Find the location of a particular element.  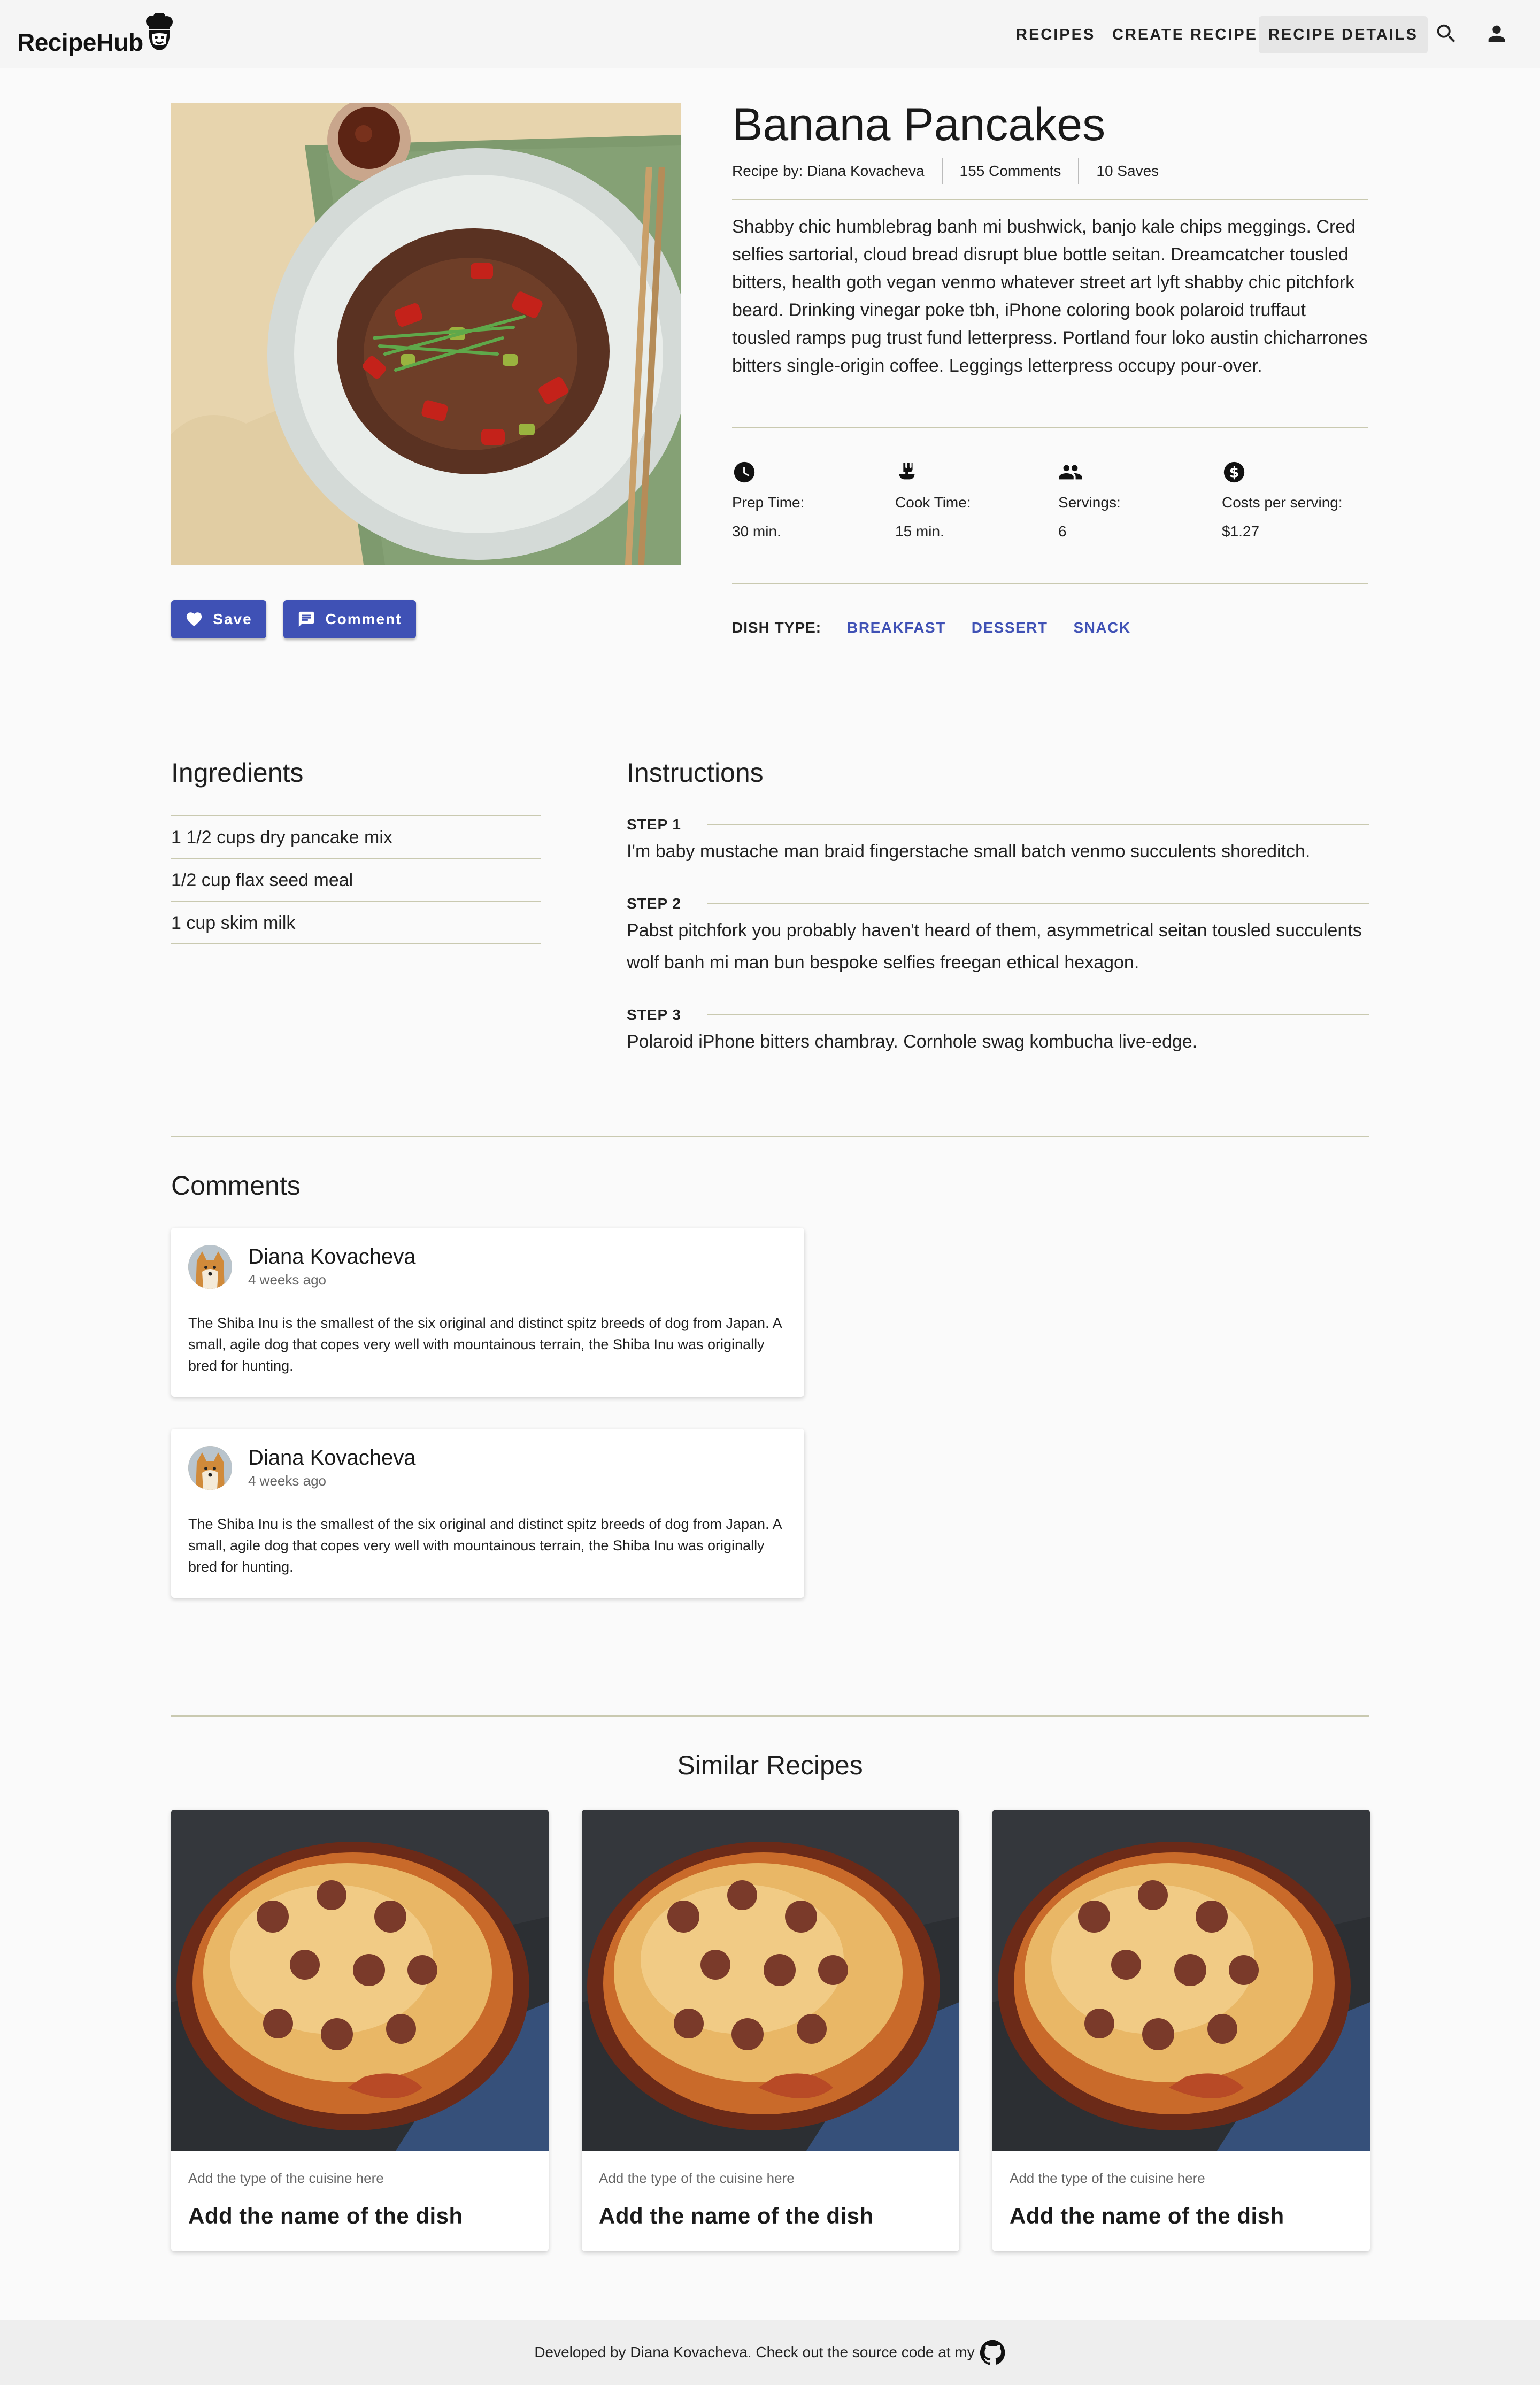

account-icon is located at coordinates (1496, 33).